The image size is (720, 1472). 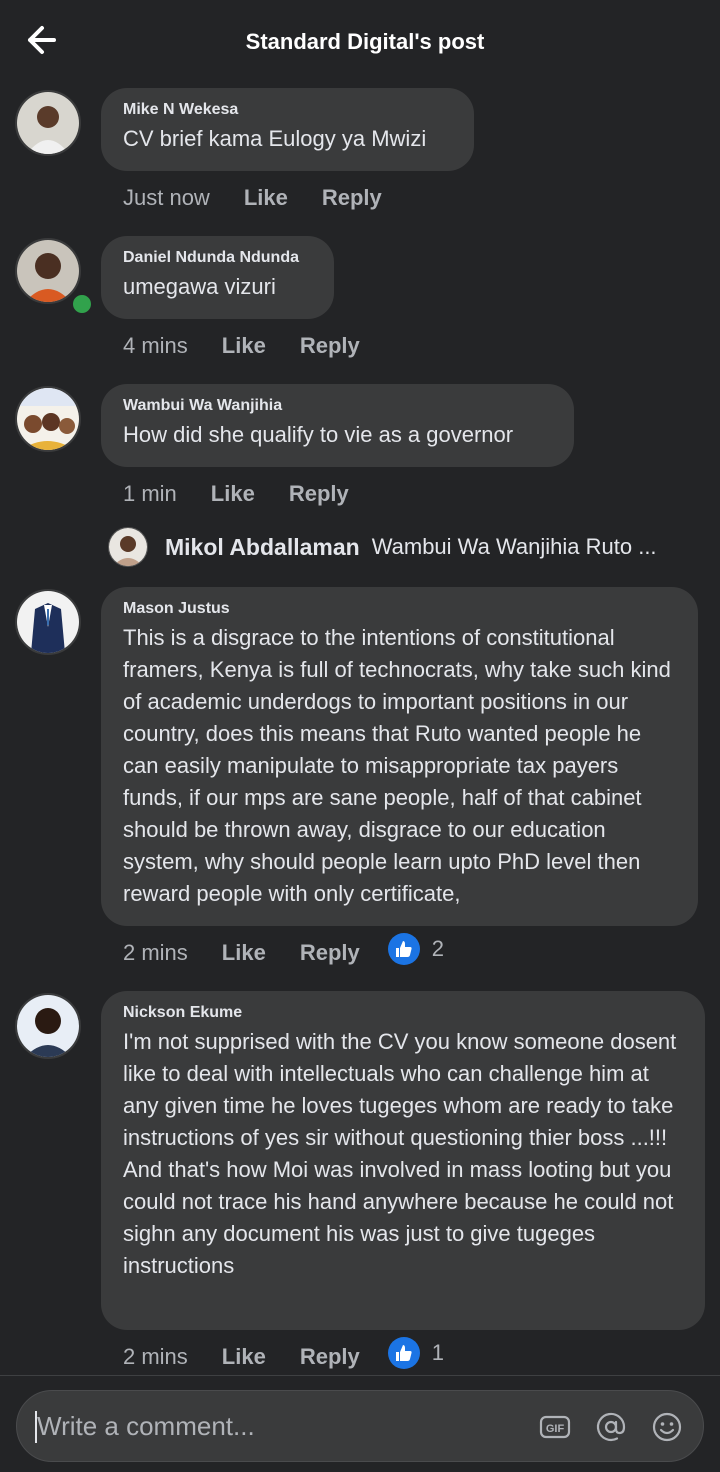 I want to click on emoji-icon, so click(x=667, y=1427).